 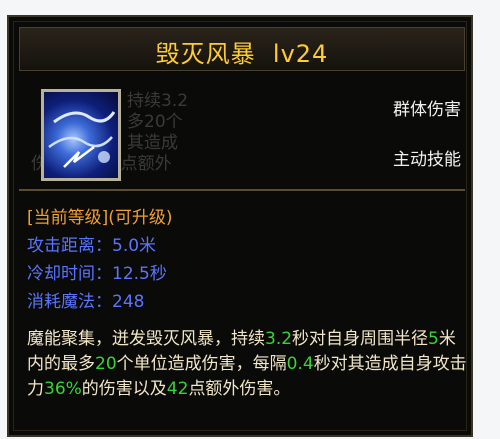 What do you see at coordinates (139, 274) in the screenshot?
I see `stat-value: 12.5秒` at bounding box center [139, 274].